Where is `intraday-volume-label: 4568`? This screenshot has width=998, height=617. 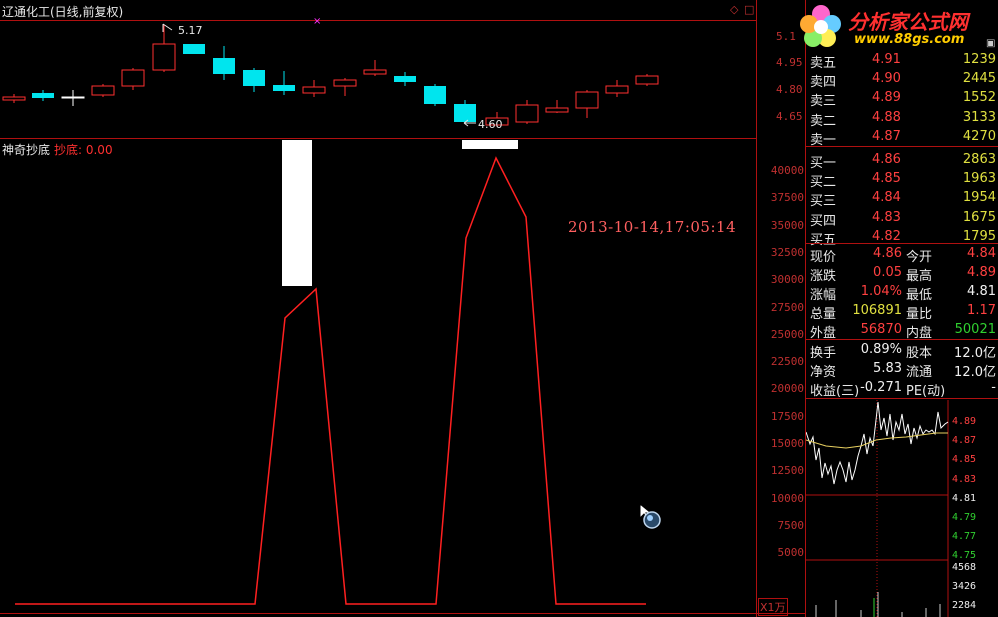
intraday-volume-label: 4568 is located at coordinates (964, 567).